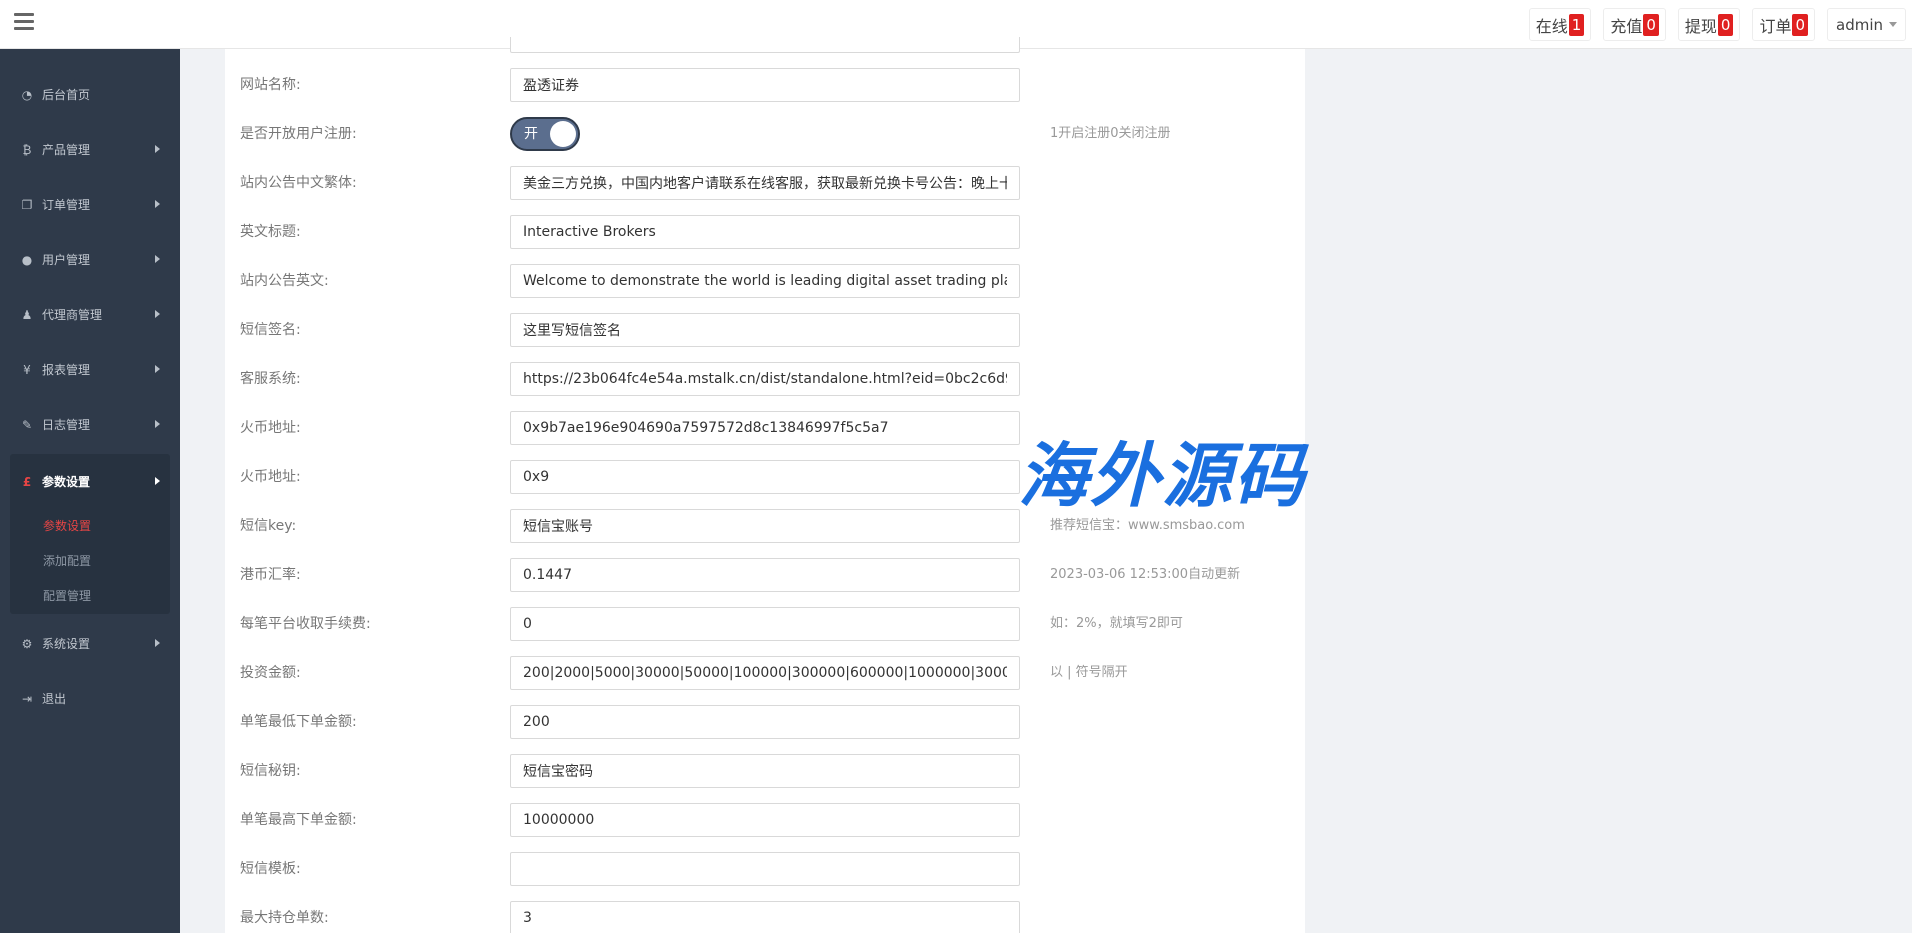 This screenshot has width=1912, height=933. I want to click on huobi-address-input, so click(765, 428).